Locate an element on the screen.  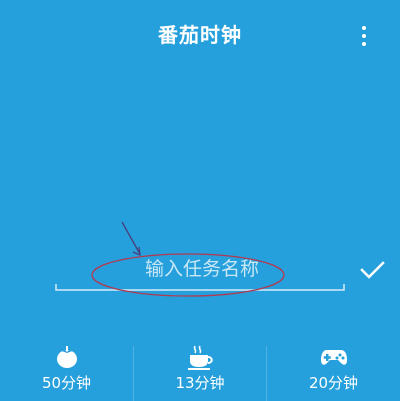
task-name-input is located at coordinates (202, 269).